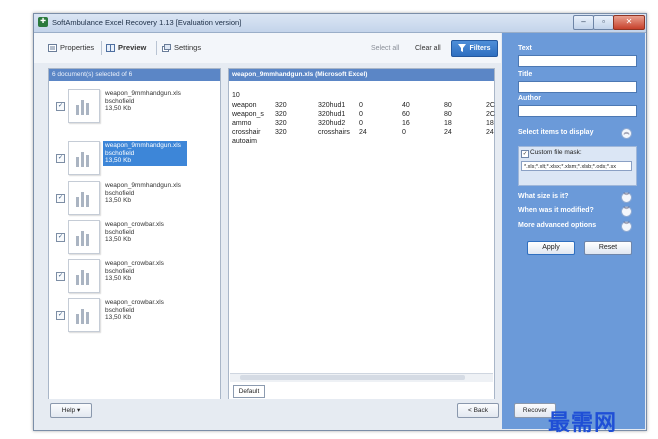 The height and width of the screenshot is (439, 658). What do you see at coordinates (242, 123) in the screenshot?
I see `grid-cell: ammo` at bounding box center [242, 123].